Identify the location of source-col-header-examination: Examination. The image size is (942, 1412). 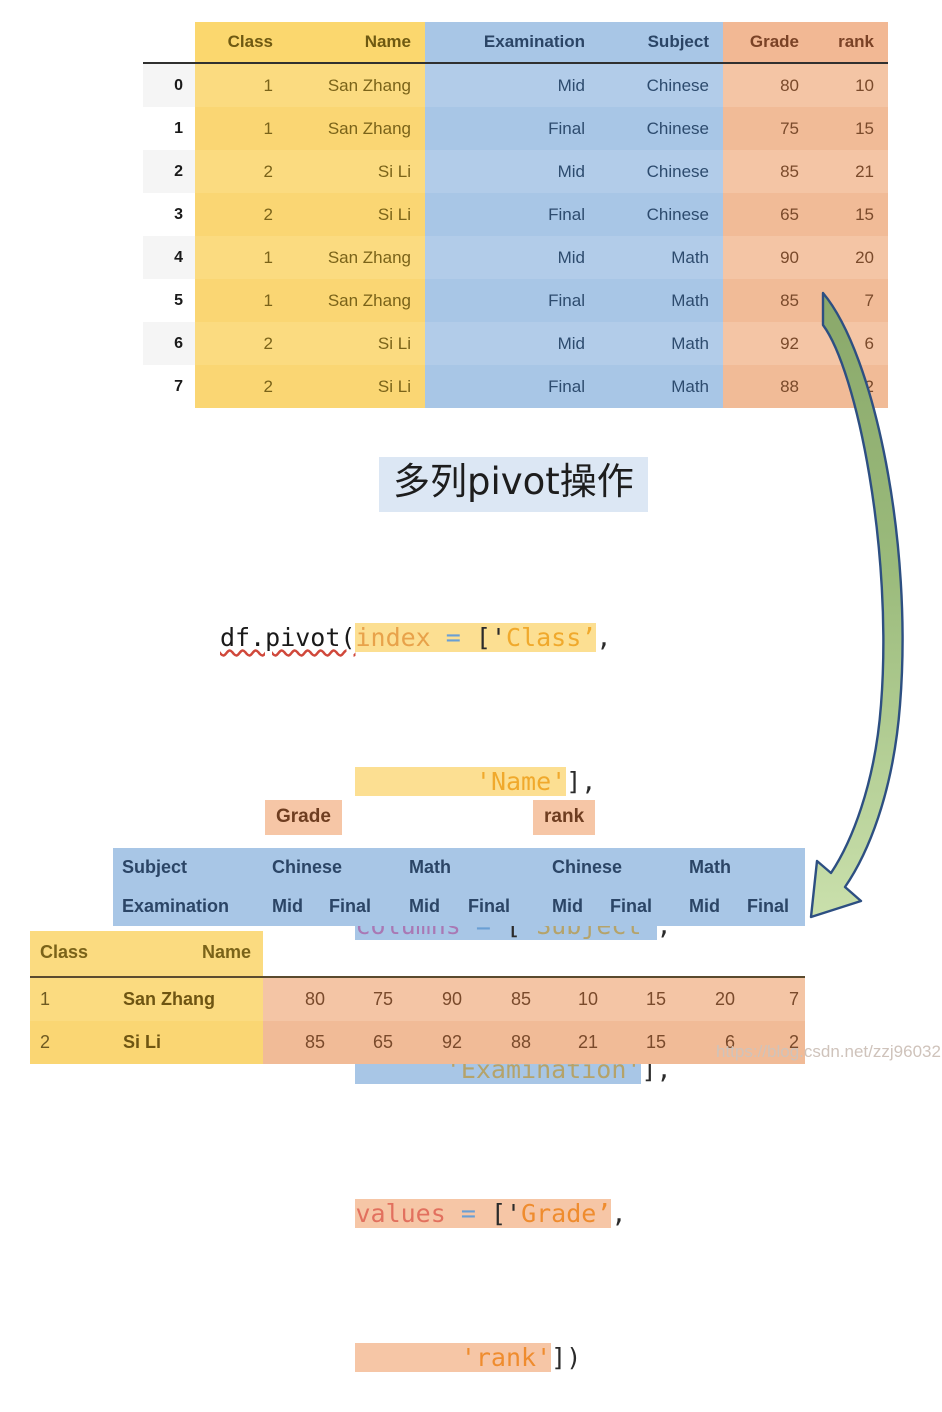
(512, 43).